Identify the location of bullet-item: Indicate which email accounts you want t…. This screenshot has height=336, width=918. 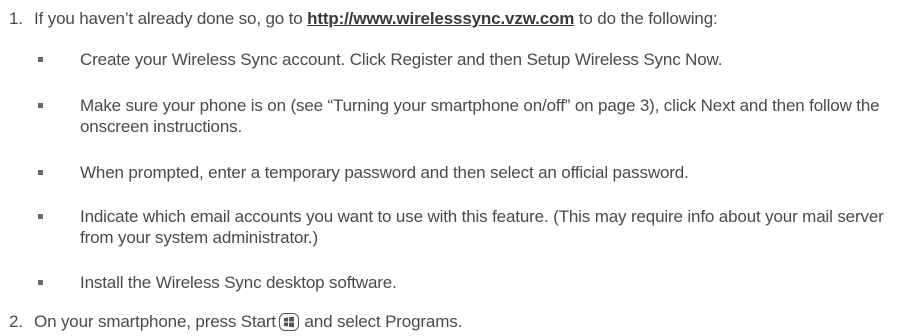
(474, 227).